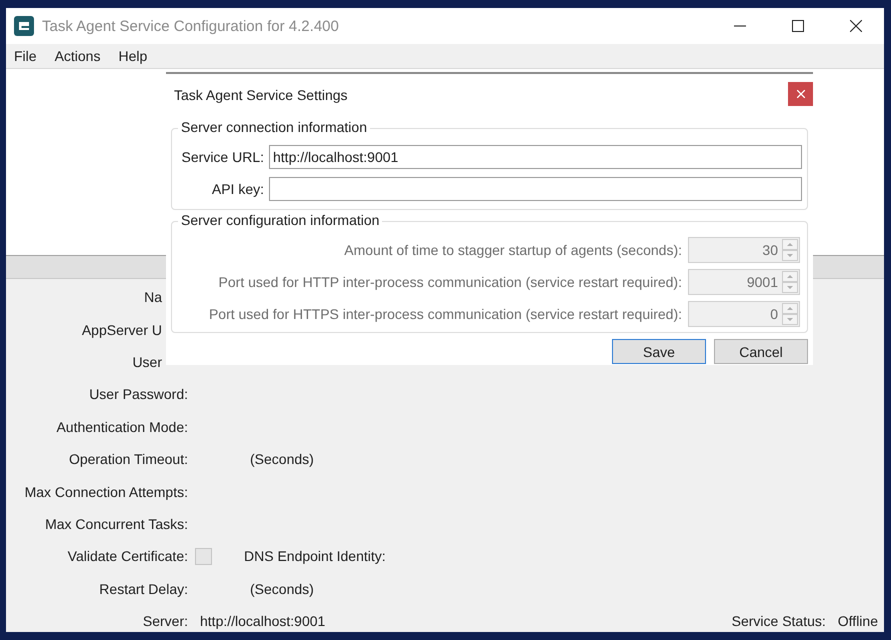  I want to click on field-label: User Password:, so click(138, 394).